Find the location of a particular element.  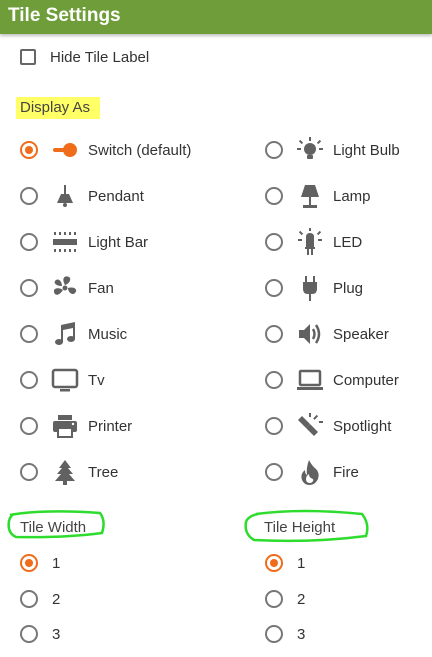

option-speaker: Speaker is located at coordinates (327, 334).